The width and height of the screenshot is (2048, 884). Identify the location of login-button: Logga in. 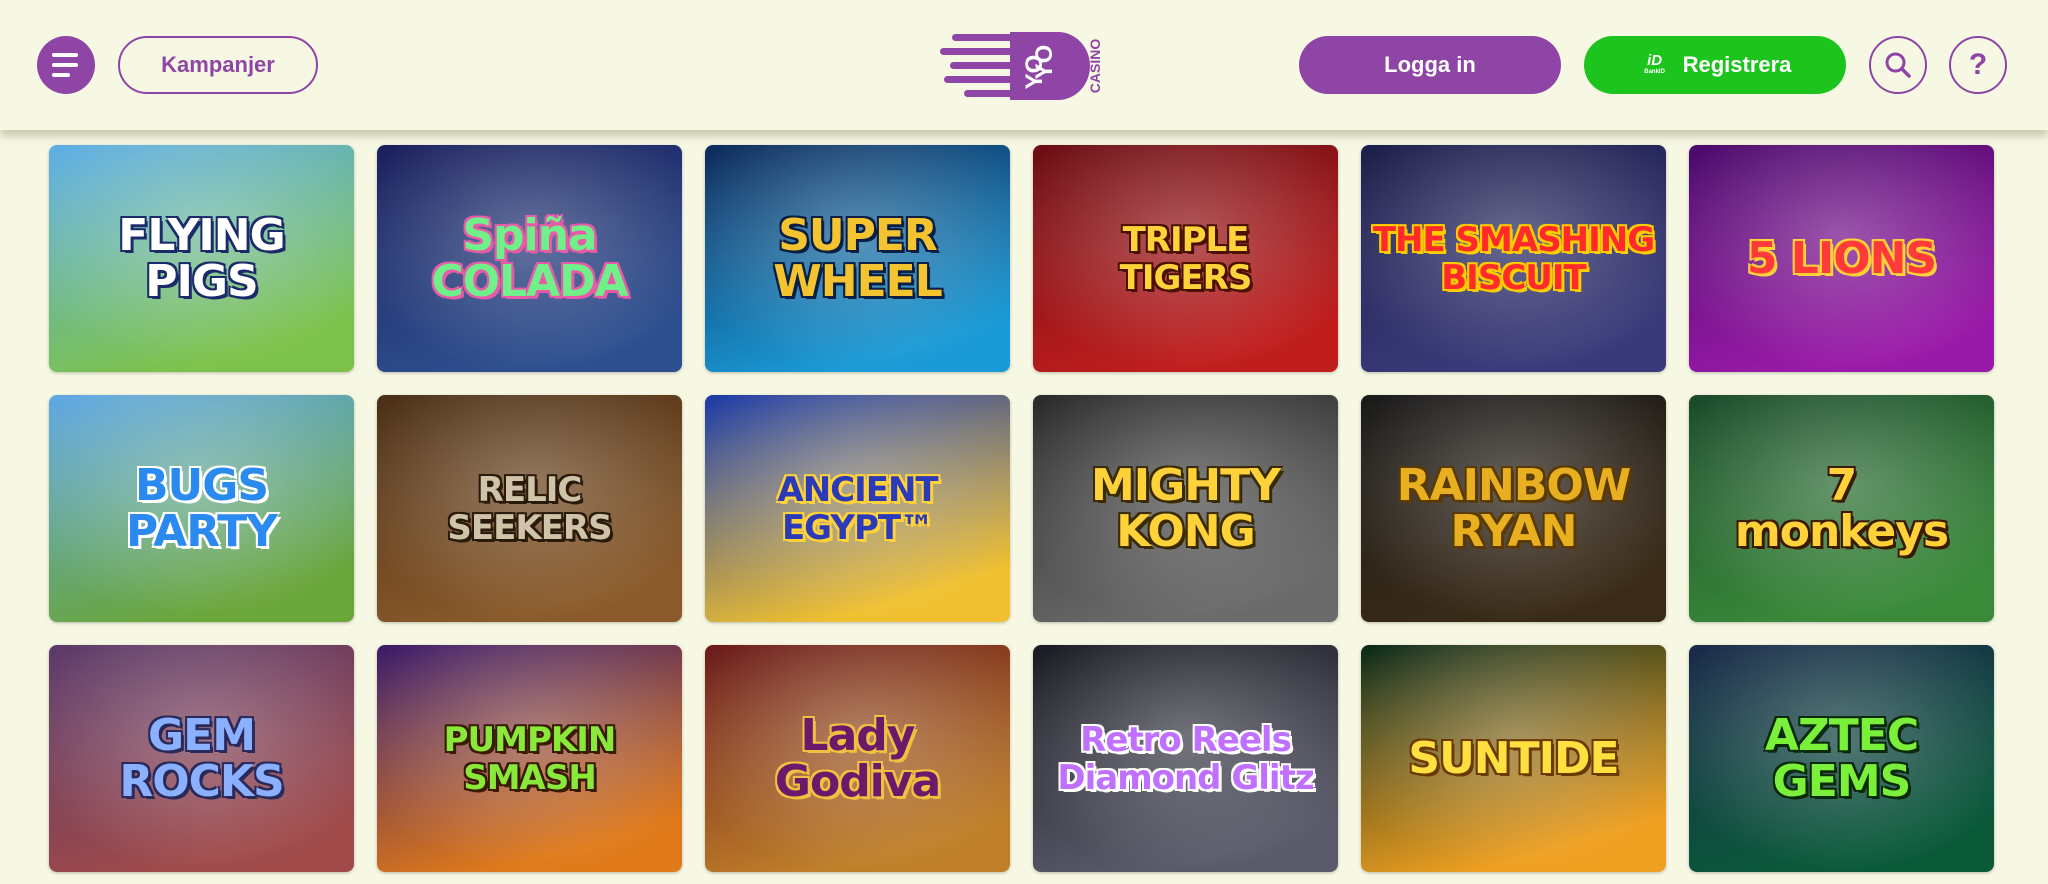
(1430, 65).